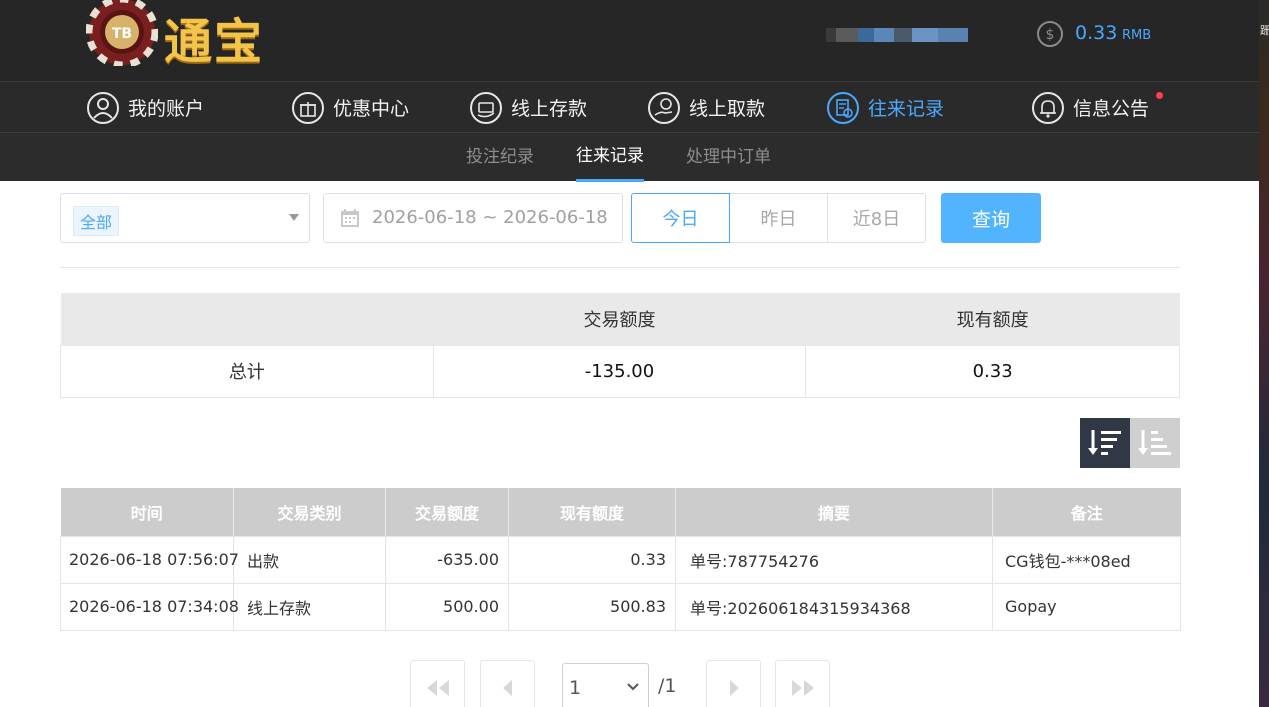  Describe the element at coordinates (633, 687) in the screenshot. I see `chevron-down-icon` at that location.